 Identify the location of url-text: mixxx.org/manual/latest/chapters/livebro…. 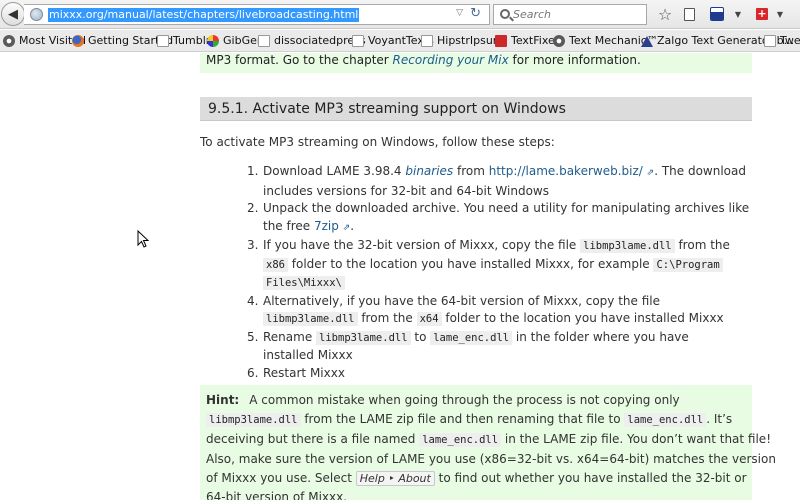
(204, 15).